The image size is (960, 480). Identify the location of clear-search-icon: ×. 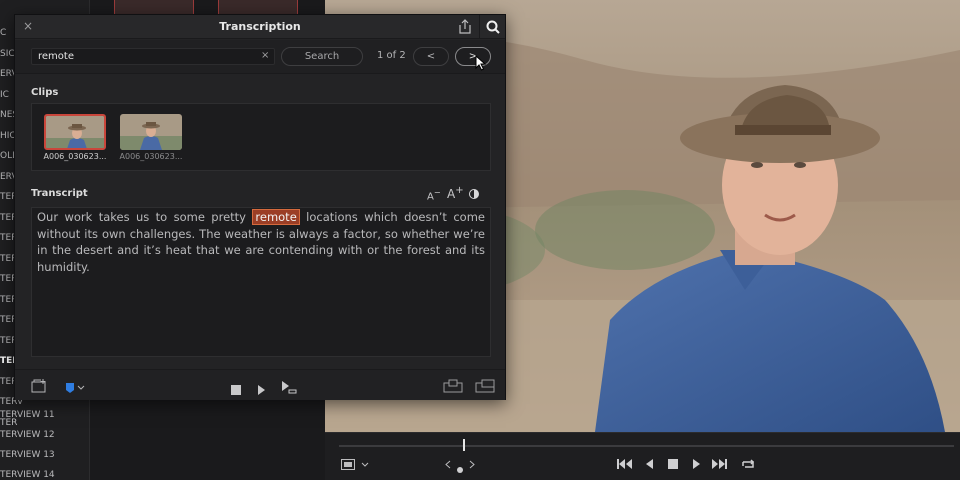
(265, 55).